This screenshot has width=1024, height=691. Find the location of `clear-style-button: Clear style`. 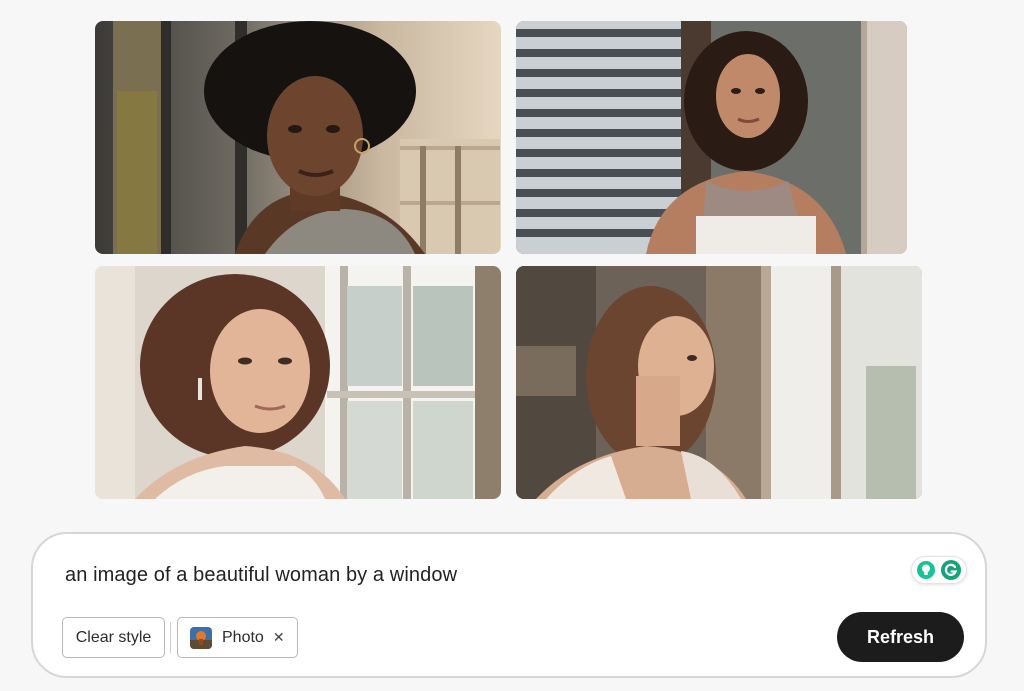

clear-style-button: Clear style is located at coordinates (113, 637).